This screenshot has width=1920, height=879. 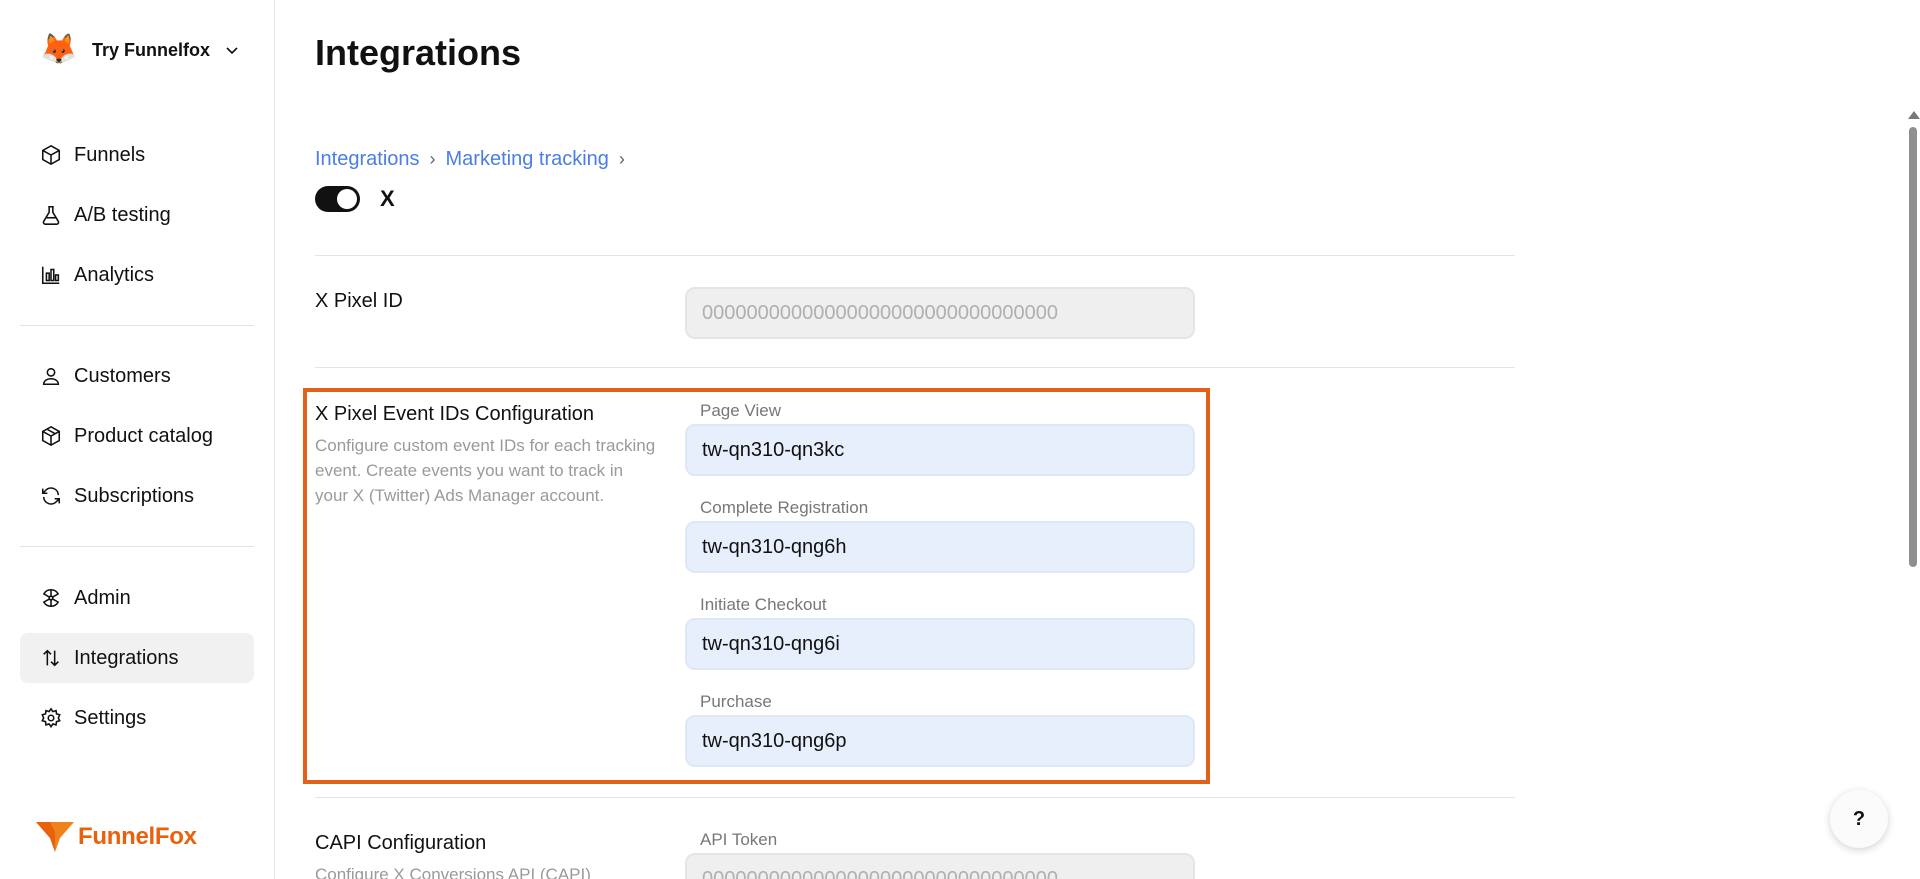 I want to click on api-token-input, so click(x=940, y=866).